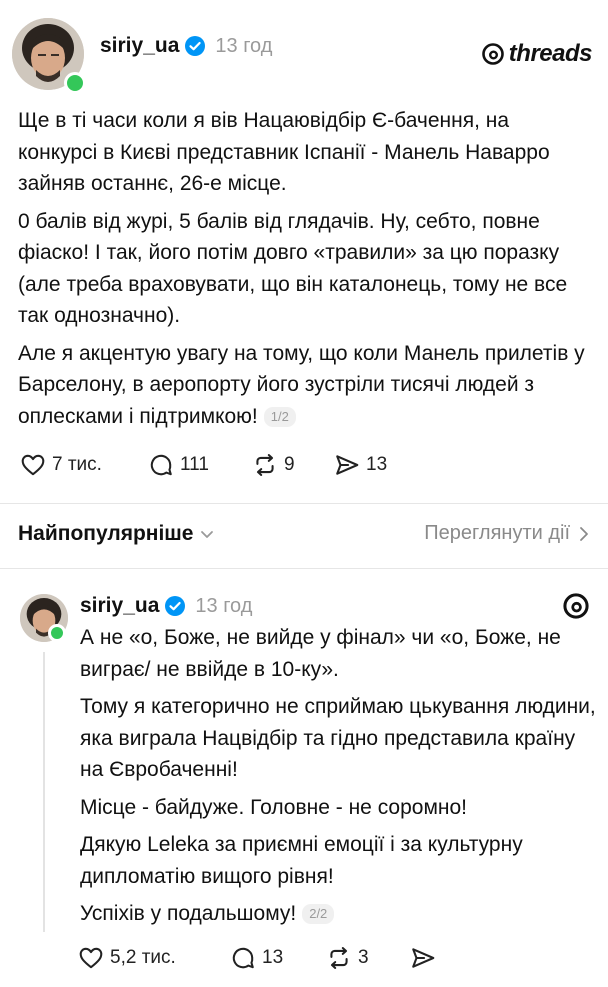 The height and width of the screenshot is (987, 608). Describe the element at coordinates (340, 914) in the screenshot. I see `post-paragraph: Успіхів у подальшому! 2/2` at that location.